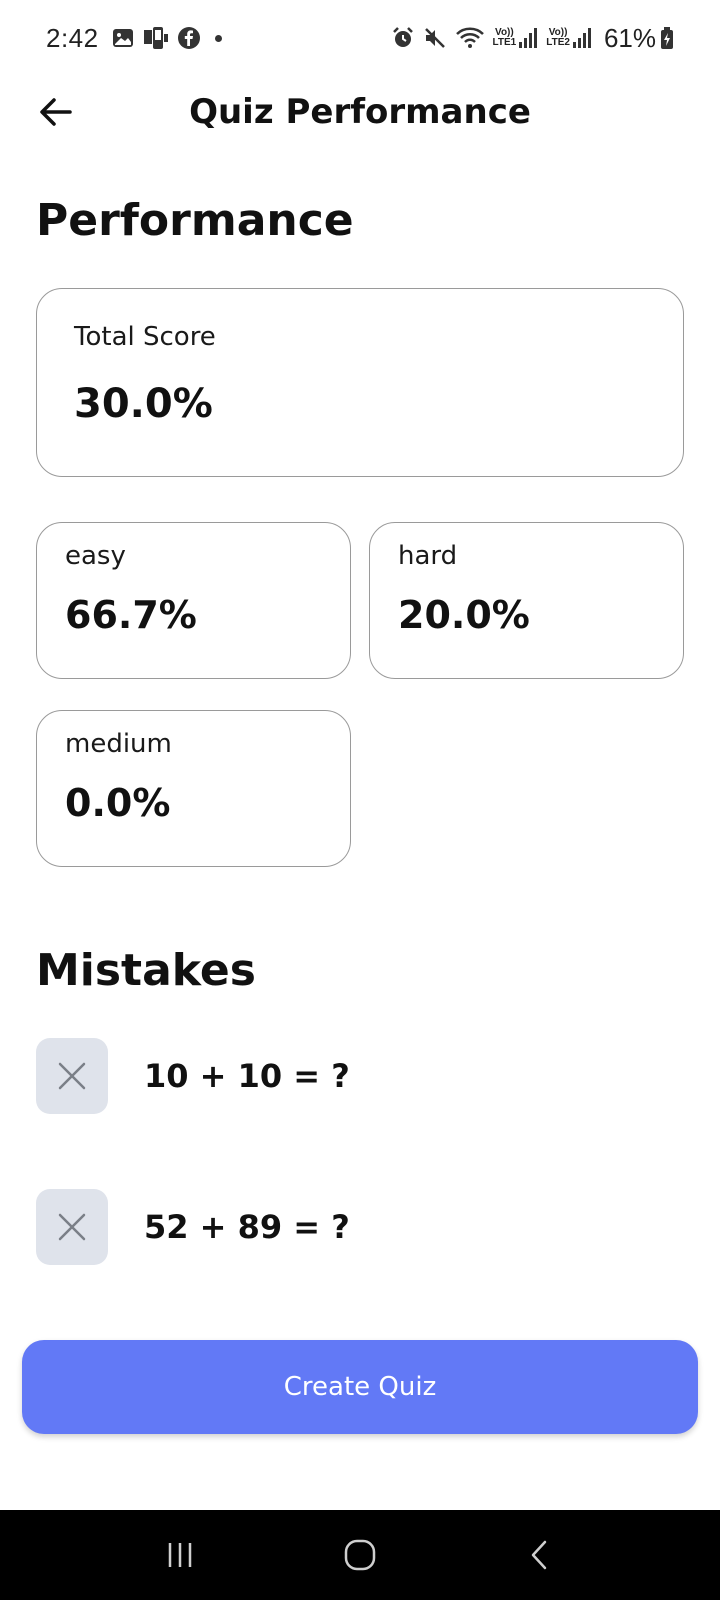 The image size is (720, 1600). Describe the element at coordinates (629, 37) in the screenshot. I see `battery-percentage: 61%` at that location.